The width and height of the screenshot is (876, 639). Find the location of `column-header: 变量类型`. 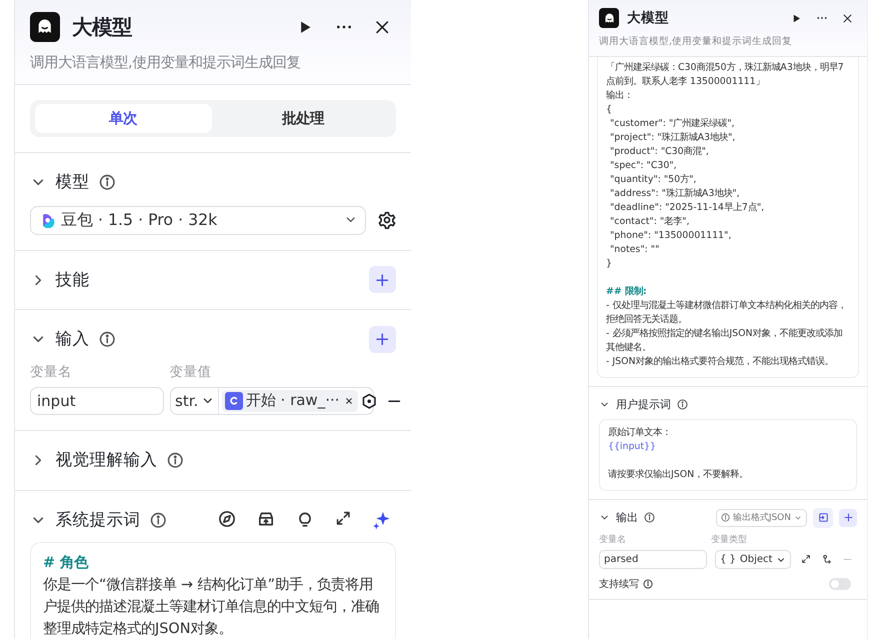

column-header: 变量类型 is located at coordinates (729, 540).